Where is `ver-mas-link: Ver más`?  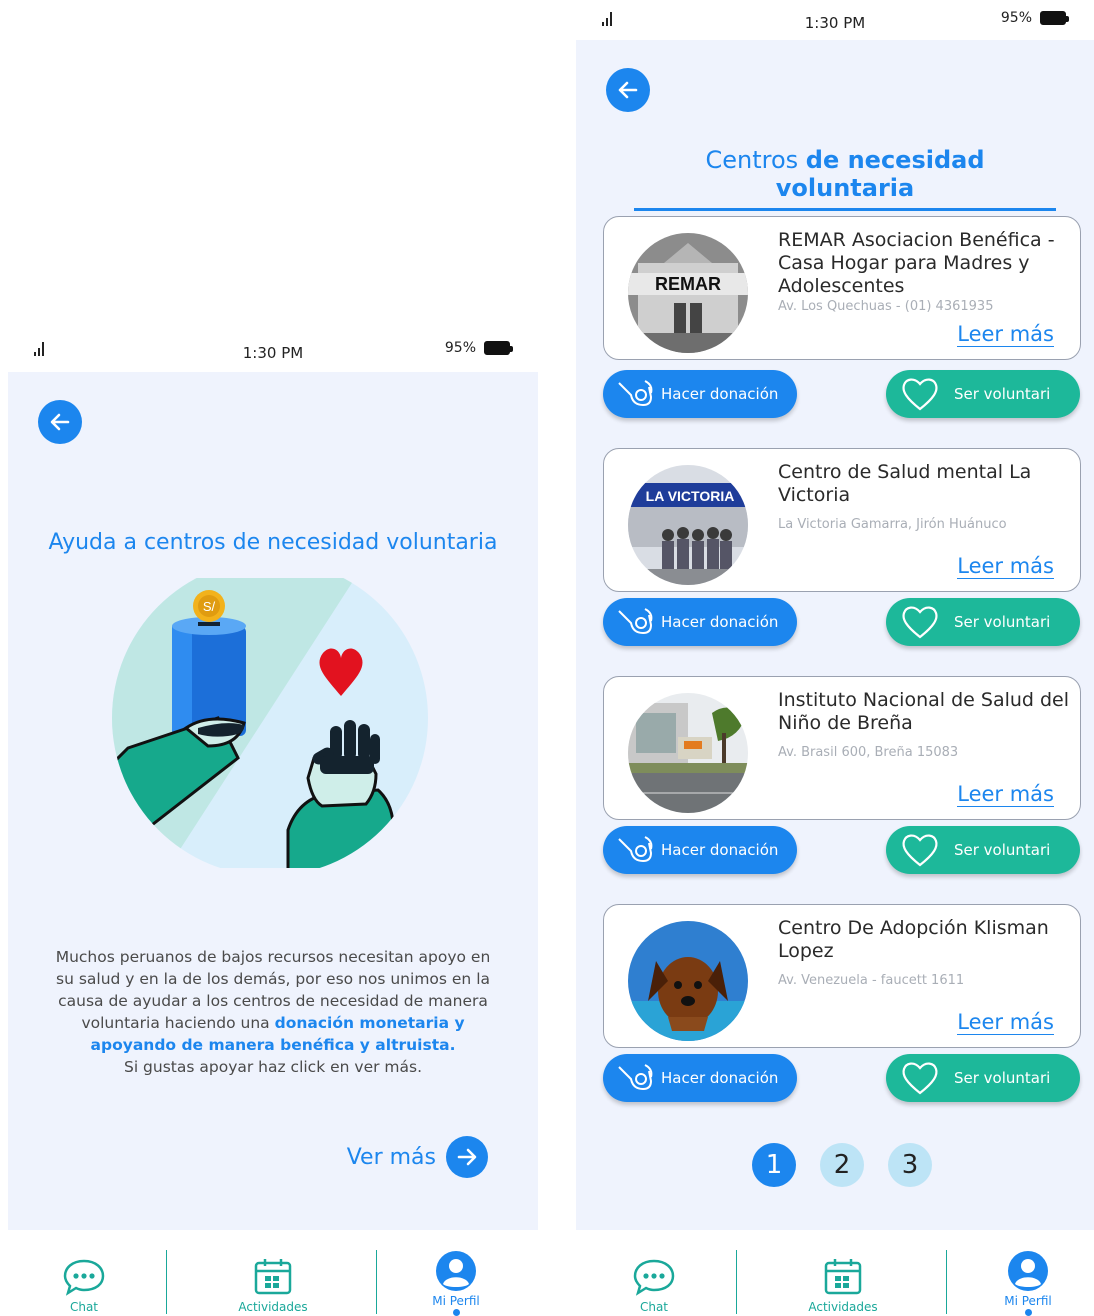 ver-mas-link: Ver más is located at coordinates (417, 1157).